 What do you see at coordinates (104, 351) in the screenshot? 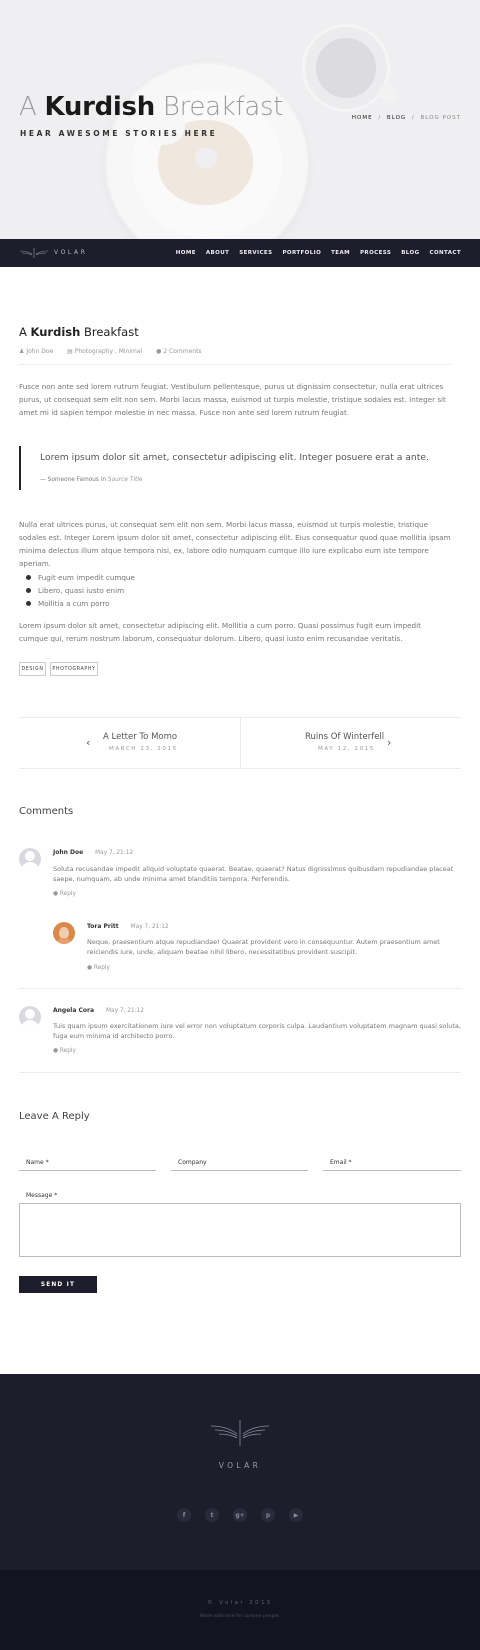
I see `post-categories: ▤ Photography , Minimal` at bounding box center [104, 351].